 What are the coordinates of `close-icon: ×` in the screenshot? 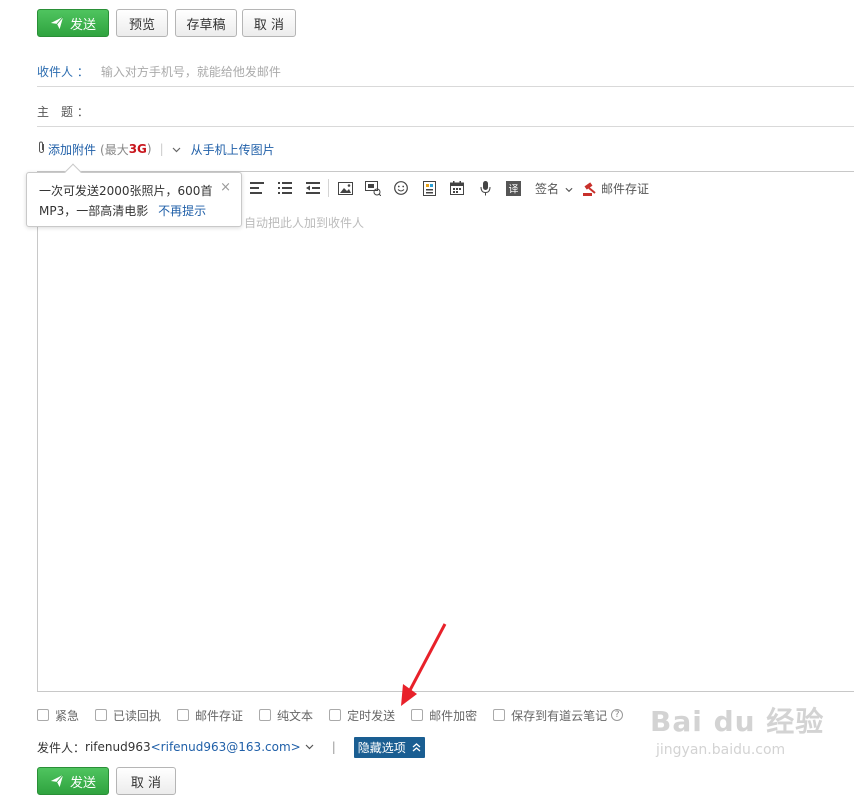 It's located at (225, 188).